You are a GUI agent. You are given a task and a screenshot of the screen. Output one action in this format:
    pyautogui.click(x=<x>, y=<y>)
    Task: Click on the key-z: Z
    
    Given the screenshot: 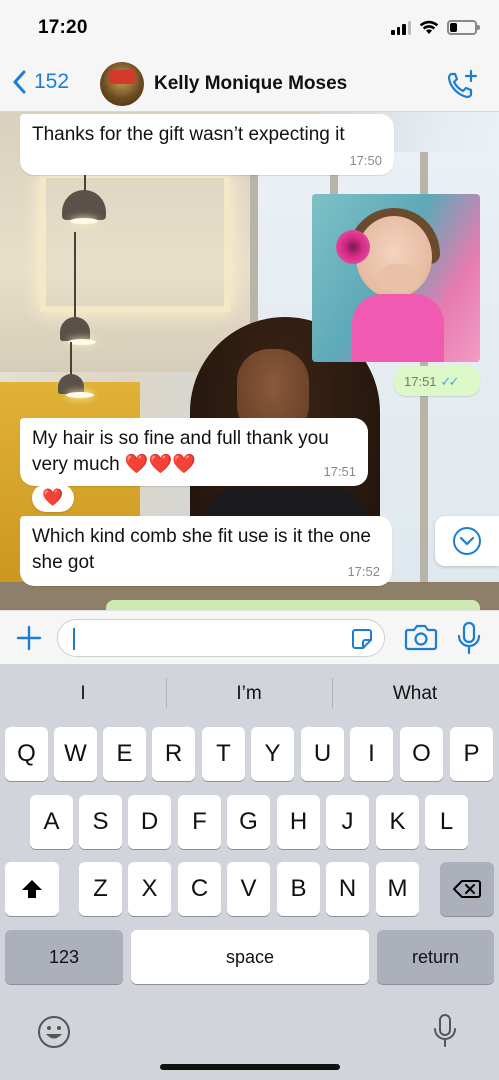 What is the action you would take?
    pyautogui.click(x=100, y=889)
    